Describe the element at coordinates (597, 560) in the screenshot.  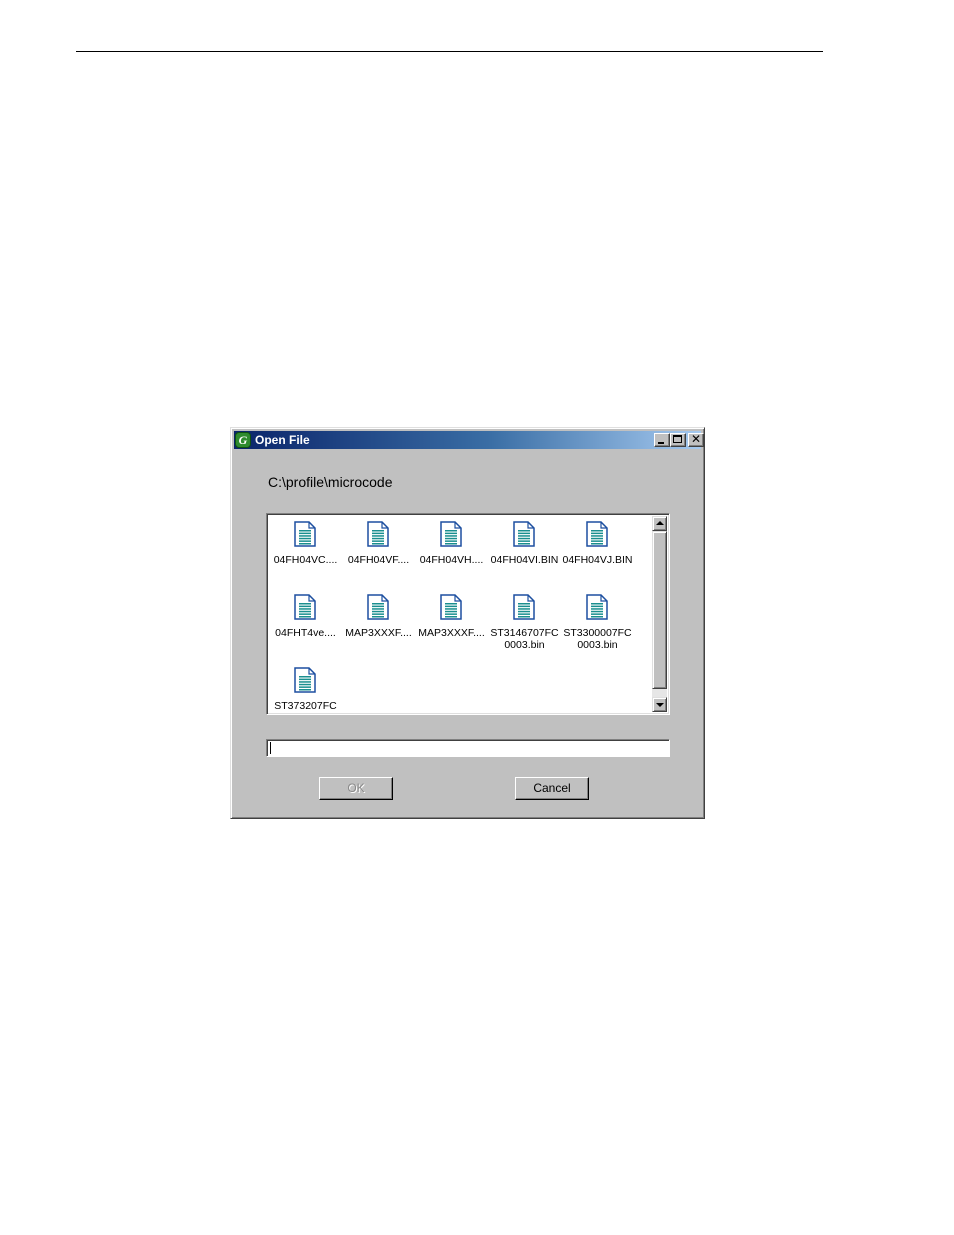
I see `file-name-label: 04FH04VJ.BIN` at that location.